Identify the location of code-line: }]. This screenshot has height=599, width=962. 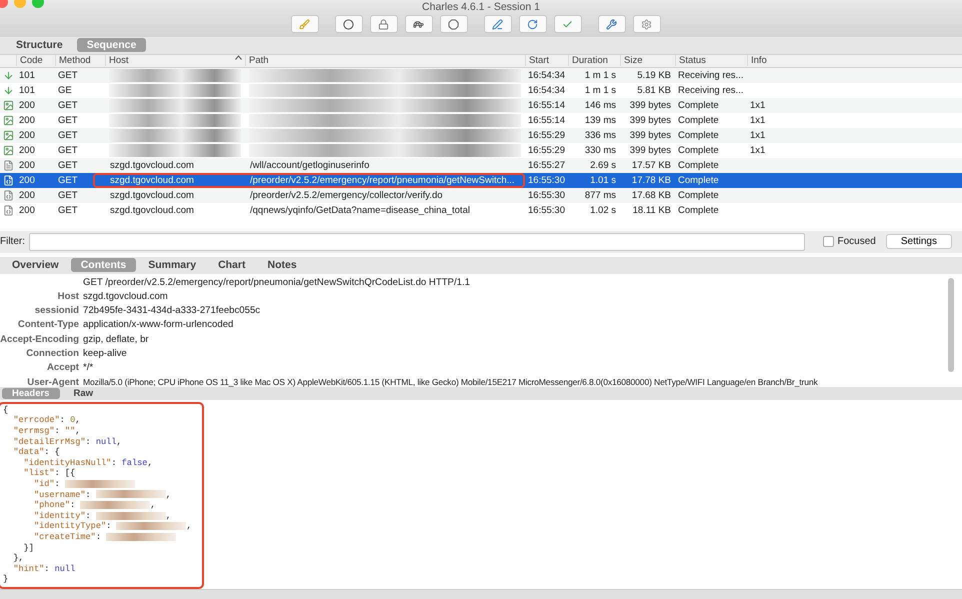
(28, 548).